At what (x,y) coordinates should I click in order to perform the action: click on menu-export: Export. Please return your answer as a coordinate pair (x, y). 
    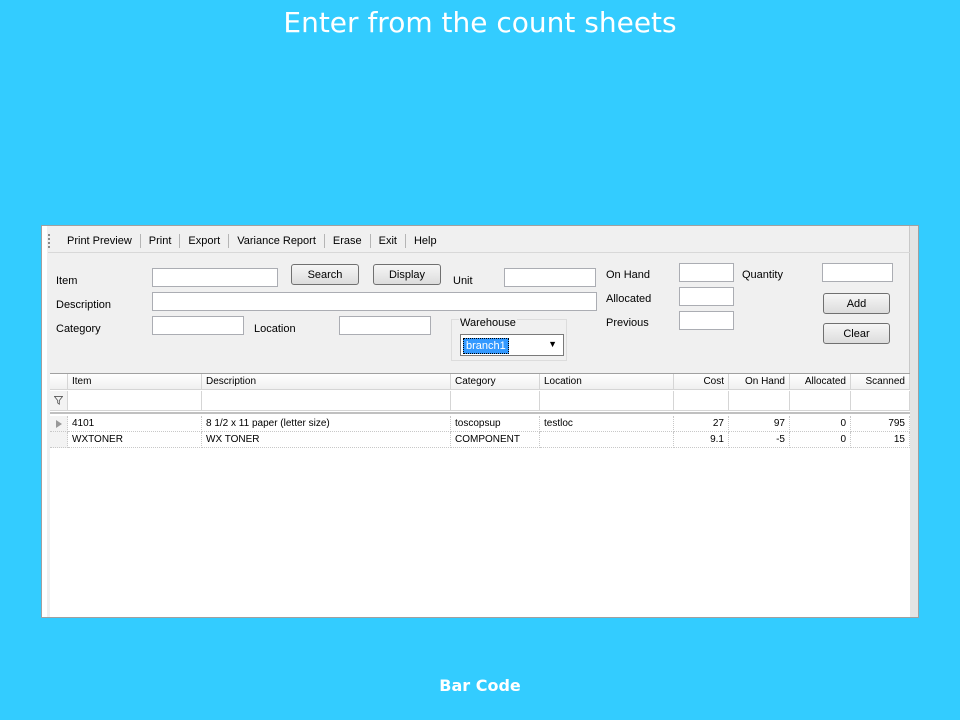
    Looking at the image, I should click on (204, 241).